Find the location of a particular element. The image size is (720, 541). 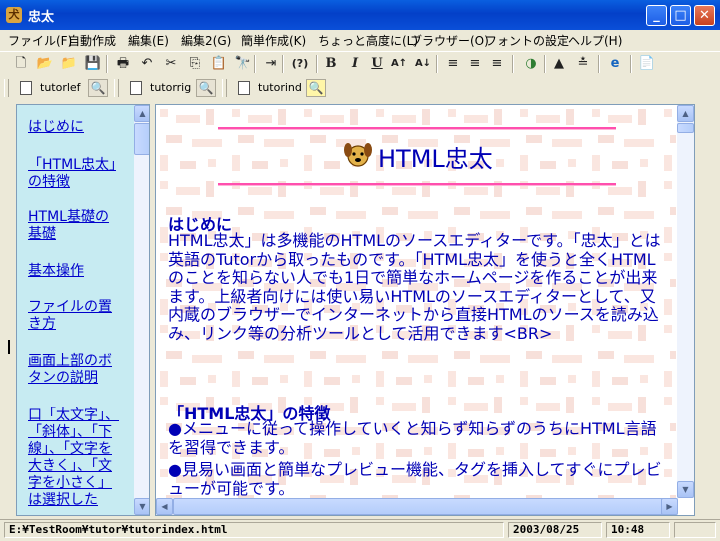

menu-auto-create: 自動作成 is located at coordinates (92, 40).